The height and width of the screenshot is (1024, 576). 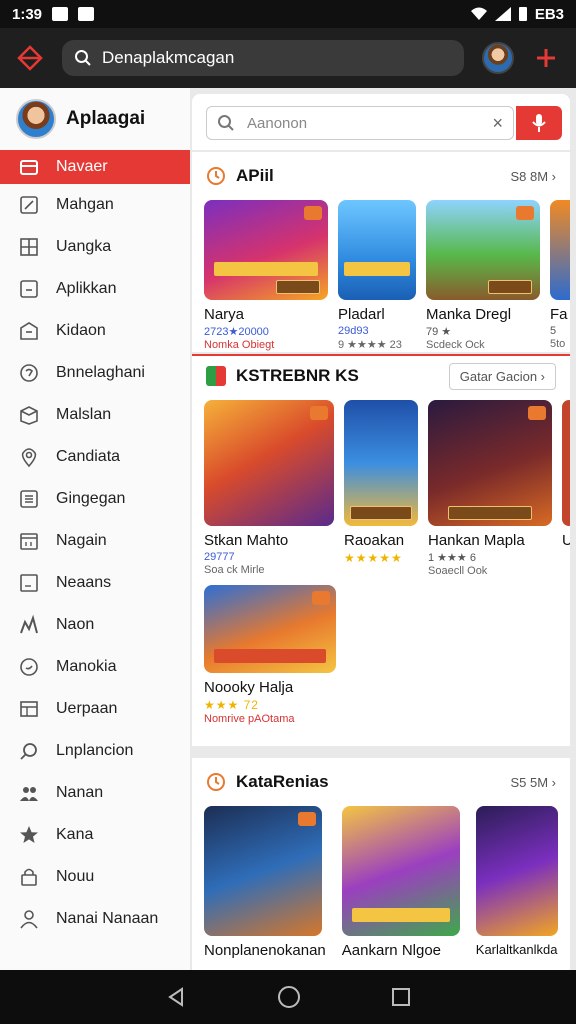 I want to click on sidebar-item: Naon, so click(x=95, y=625).